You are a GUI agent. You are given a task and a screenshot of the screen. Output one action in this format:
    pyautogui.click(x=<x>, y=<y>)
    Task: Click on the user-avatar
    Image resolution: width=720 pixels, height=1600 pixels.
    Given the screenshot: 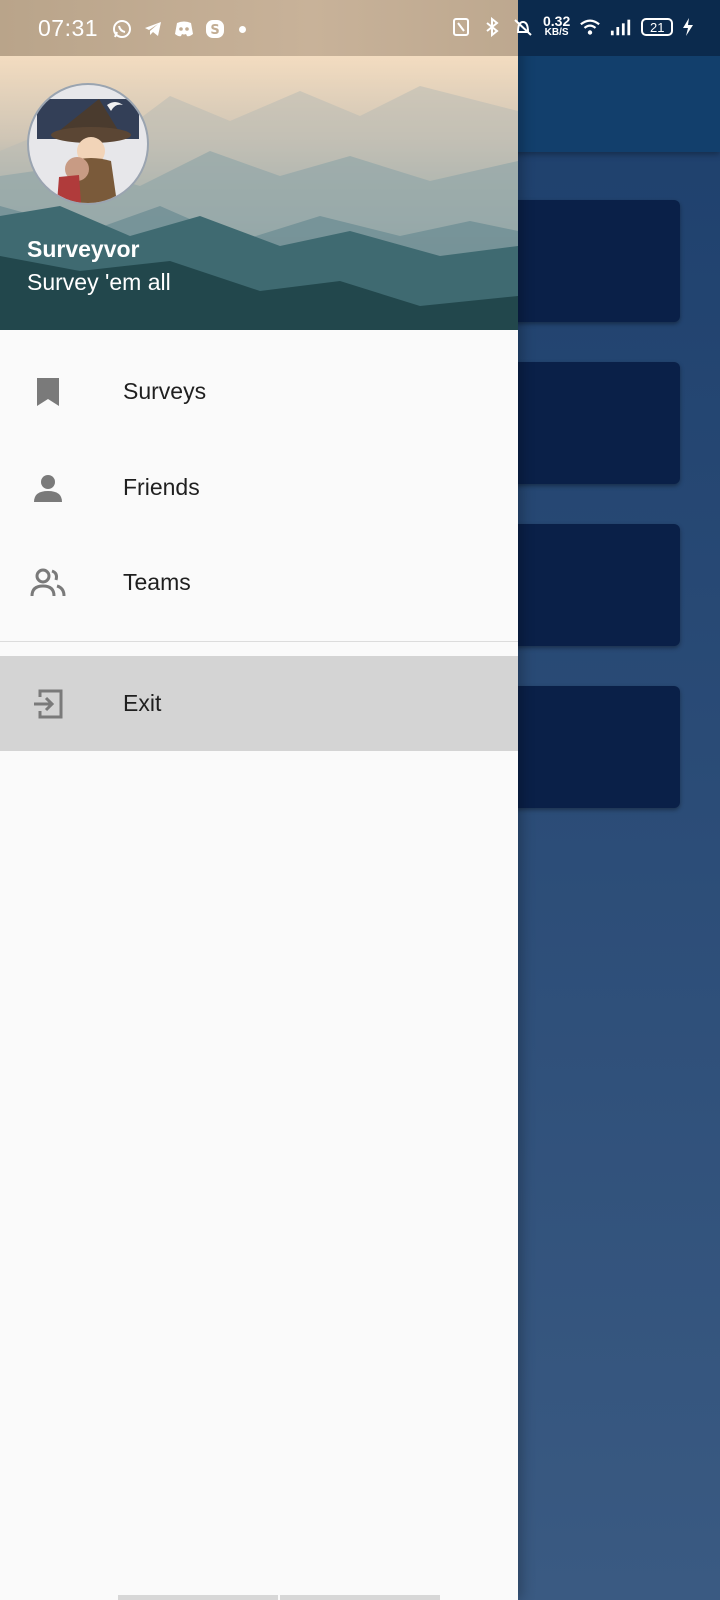 What is the action you would take?
    pyautogui.click(x=88, y=144)
    